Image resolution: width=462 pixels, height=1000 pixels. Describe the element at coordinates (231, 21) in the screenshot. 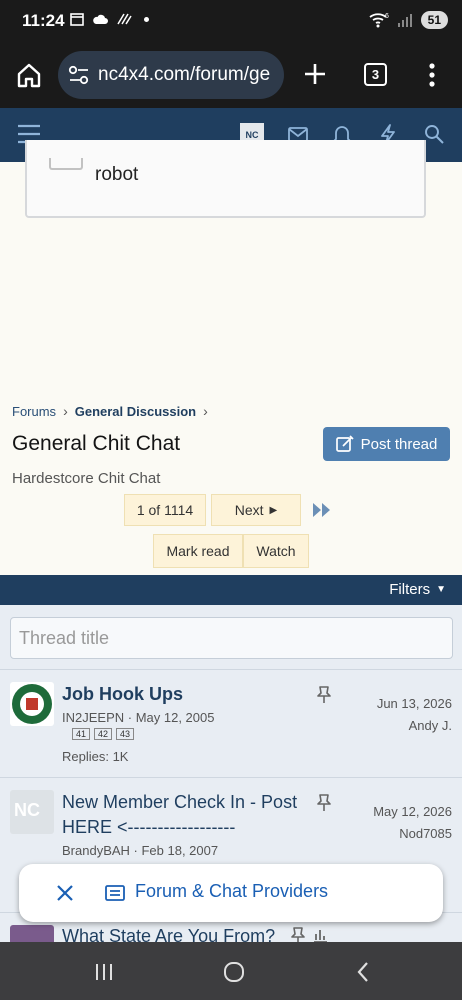

I see `status-bar: 11:24 6 51` at that location.